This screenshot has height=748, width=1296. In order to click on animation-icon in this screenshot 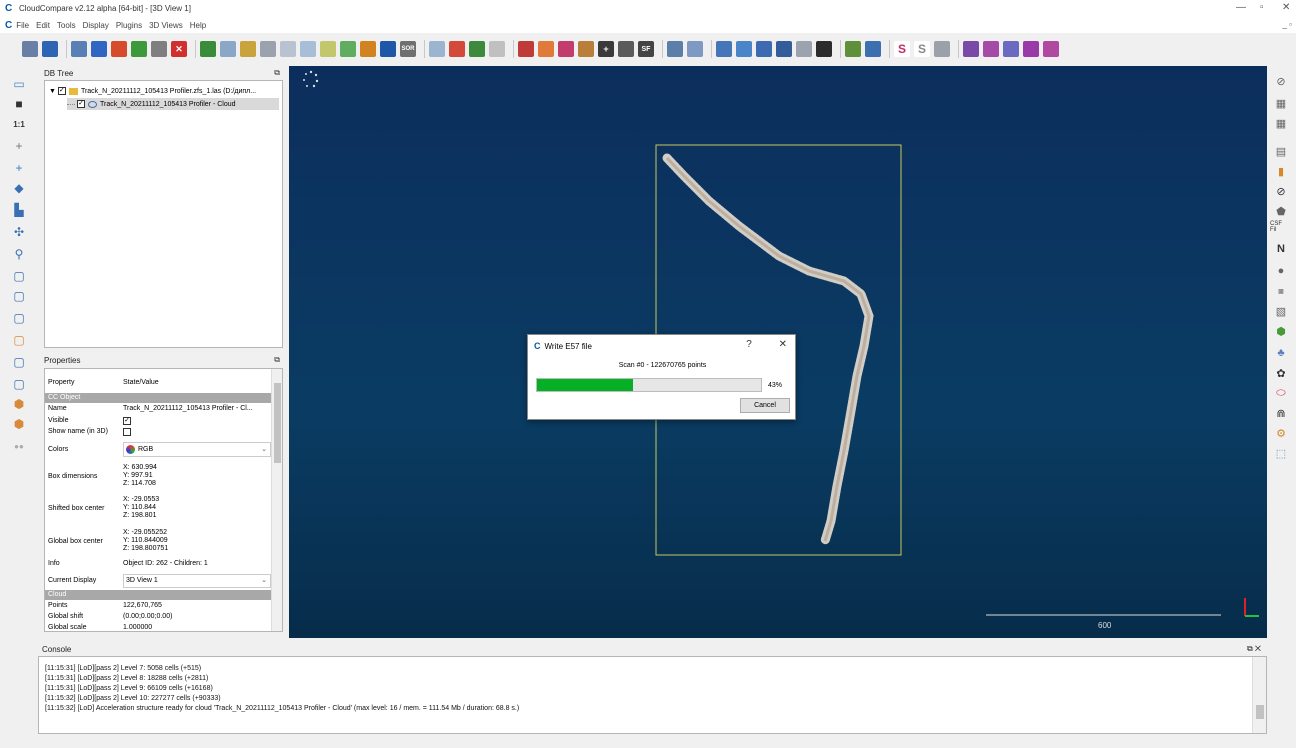, I will do `click(971, 49)`.